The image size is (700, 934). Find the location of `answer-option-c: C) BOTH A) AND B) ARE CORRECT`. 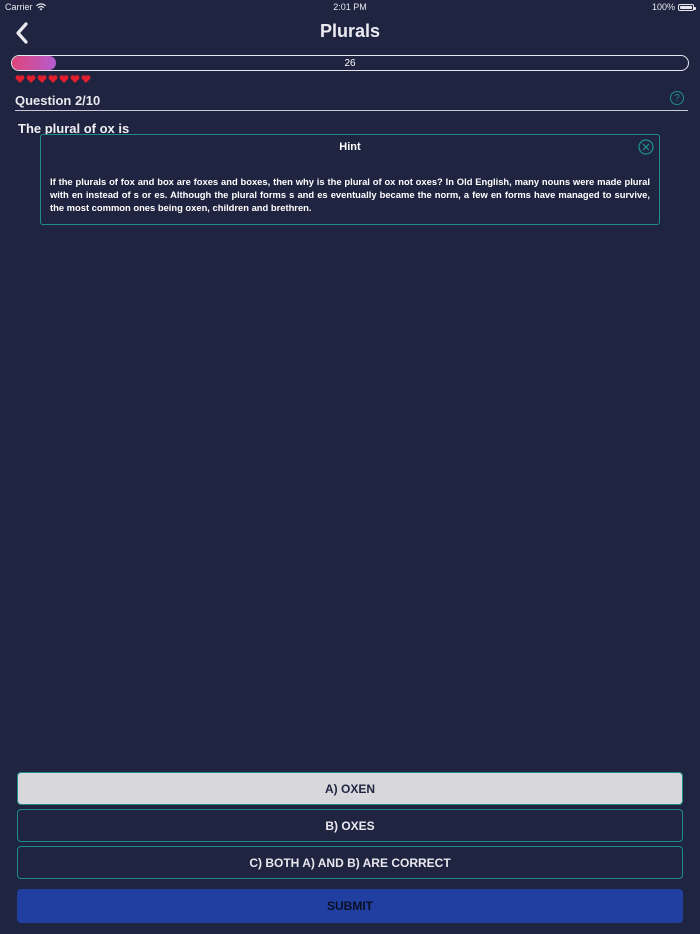

answer-option-c: C) BOTH A) AND B) ARE CORRECT is located at coordinates (350, 862).